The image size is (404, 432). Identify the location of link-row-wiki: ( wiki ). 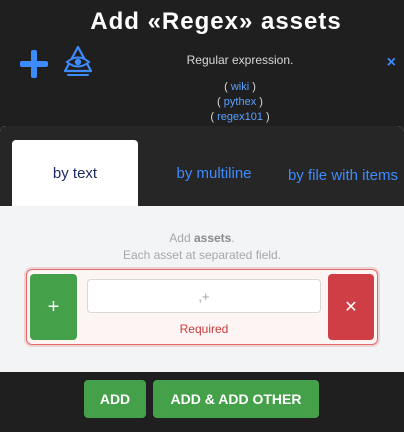
(240, 87).